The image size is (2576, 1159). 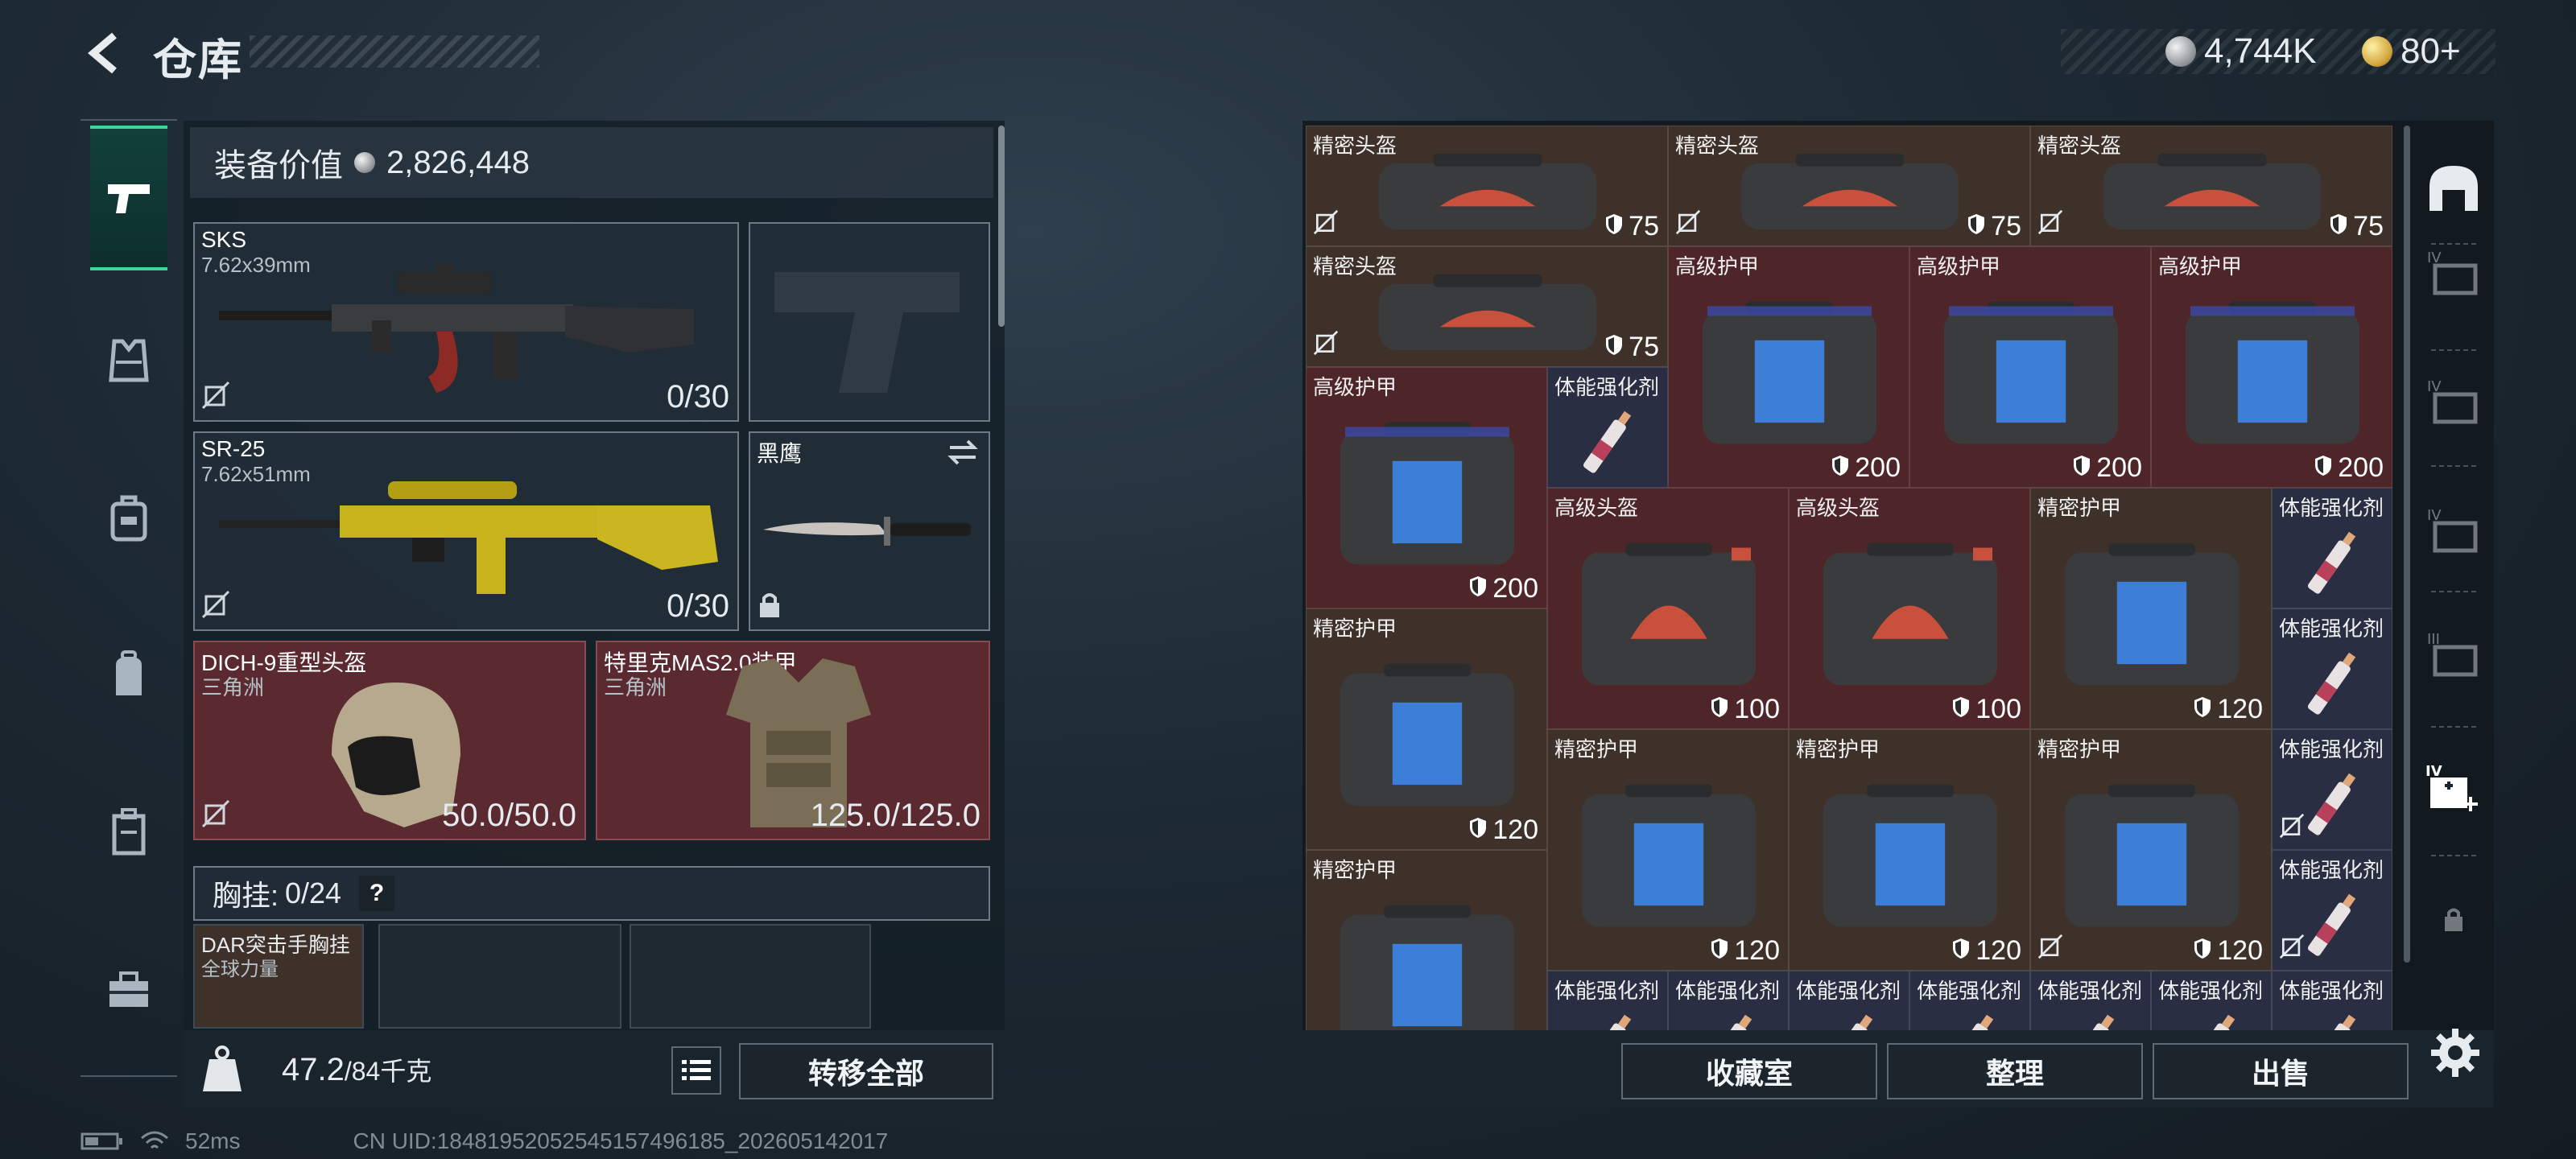 What do you see at coordinates (456, 328) in the screenshot?
I see `sks-rifle-image` at bounding box center [456, 328].